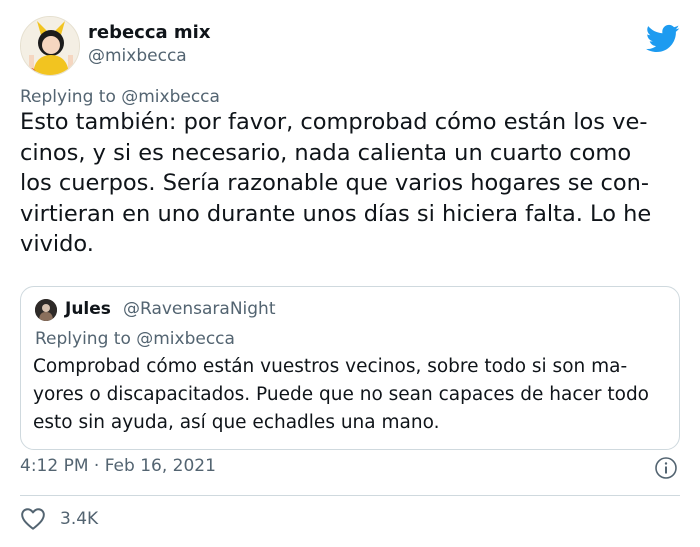 The image size is (700, 547). Describe the element at coordinates (79, 519) in the screenshot. I see `like-count: 3.4K` at that location.